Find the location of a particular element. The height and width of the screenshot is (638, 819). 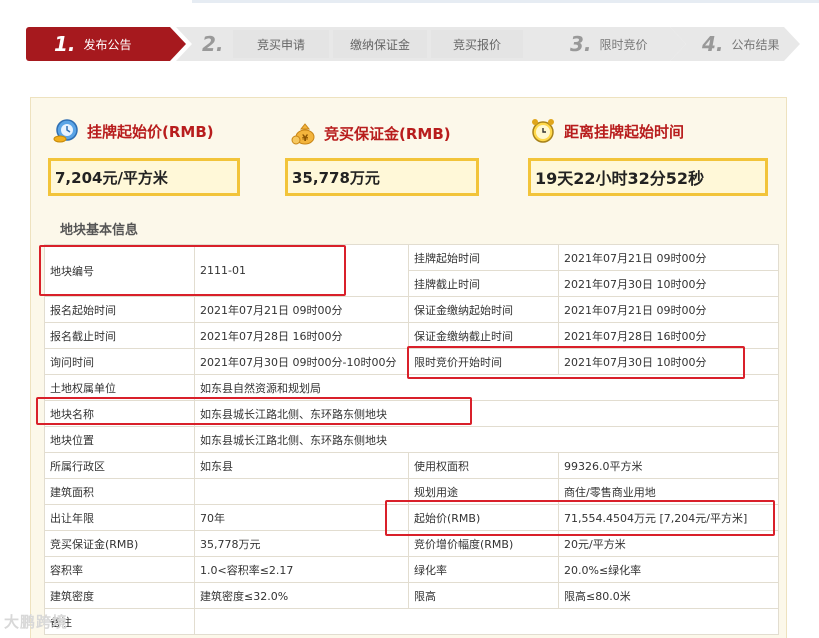

table-row: 建筑密度 建筑密度≤32.0% 限高 限高≤80.0米 is located at coordinates (411, 595).